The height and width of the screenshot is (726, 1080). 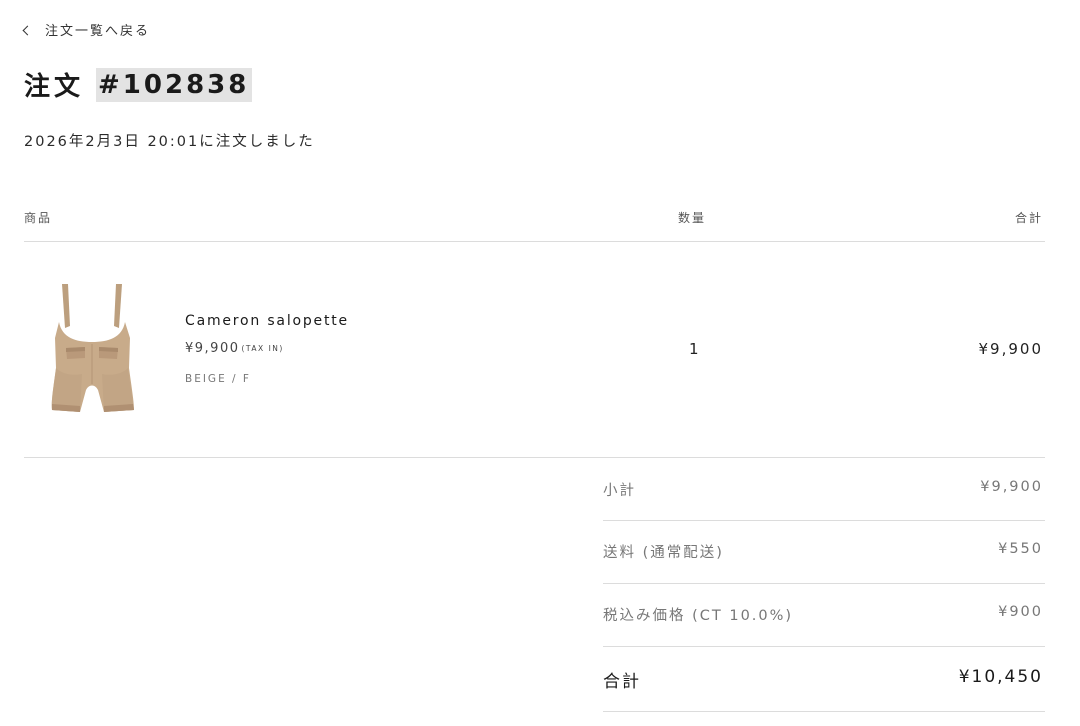 I want to click on product-variant: BEIGE / F, so click(x=218, y=379).